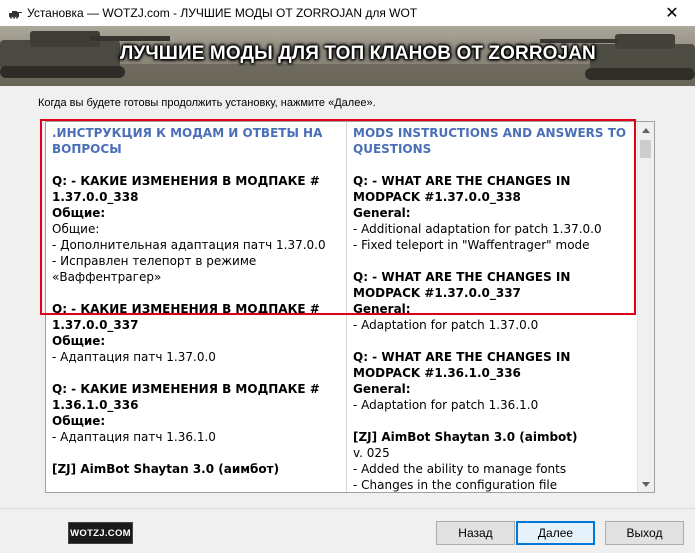 This screenshot has width=695, height=553. What do you see at coordinates (187, 141) in the screenshot?
I see `left-heading: .ИНСТРУКЦИЯ К МОДАМ И ОТВЕТЫ НА ВОПРОСЫ` at bounding box center [187, 141].